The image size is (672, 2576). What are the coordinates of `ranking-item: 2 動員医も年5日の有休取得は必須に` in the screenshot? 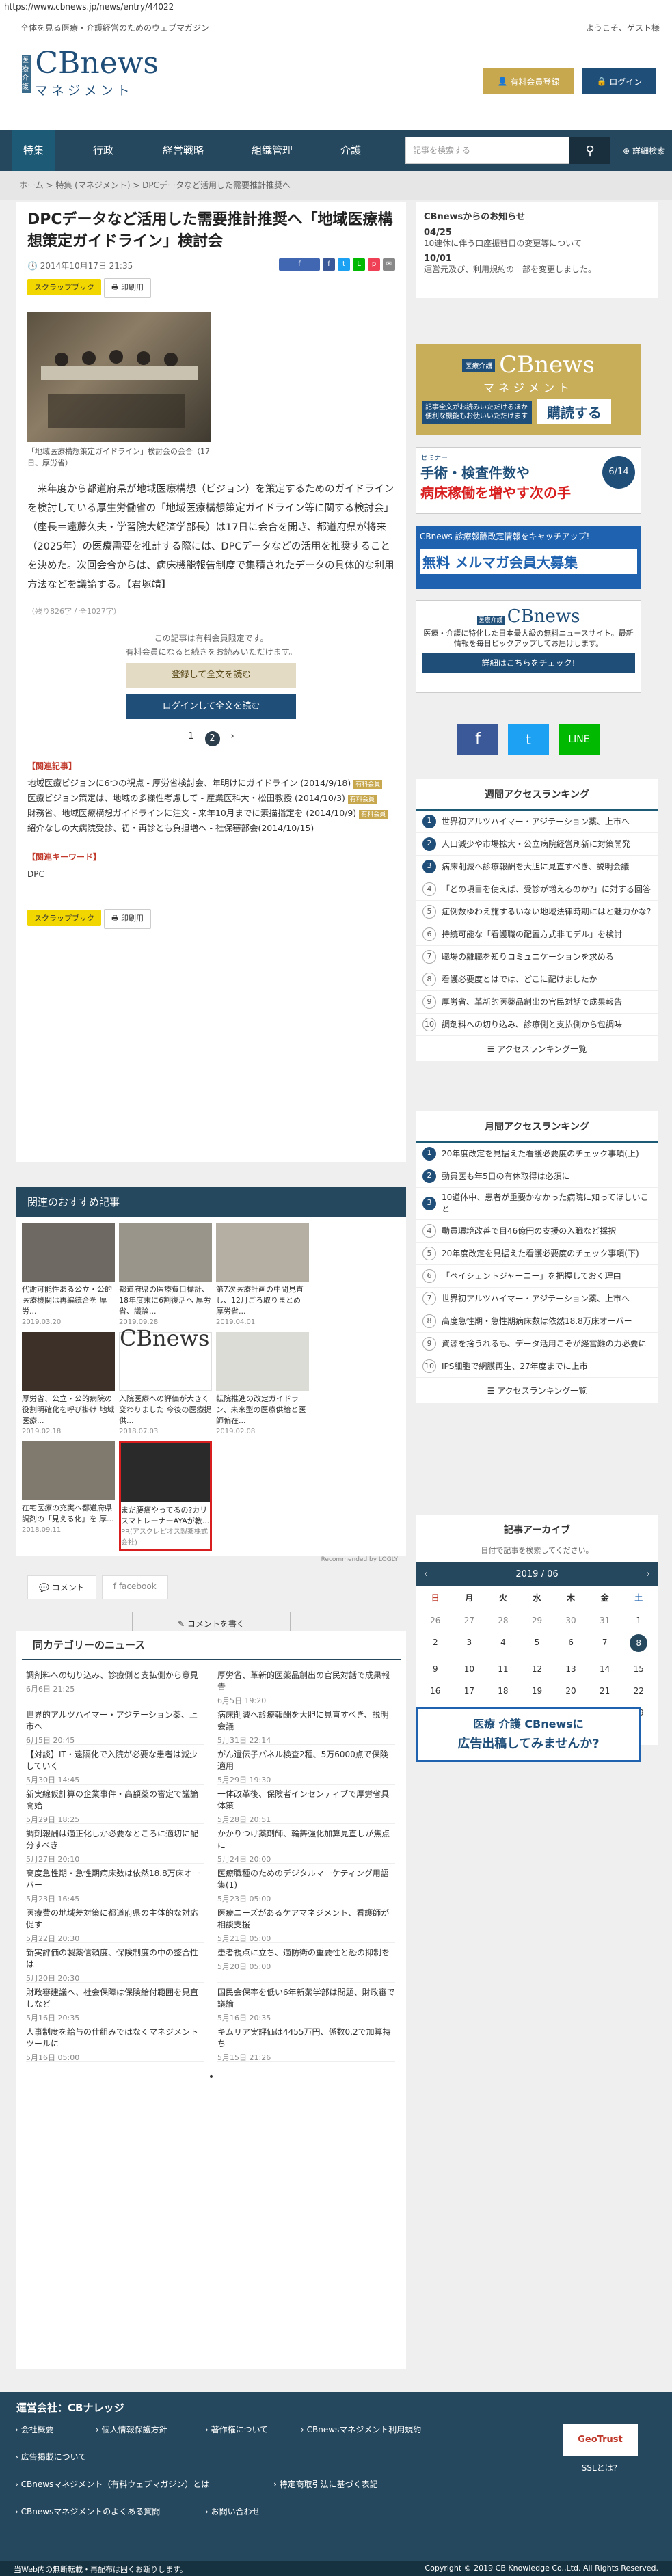 It's located at (537, 1177).